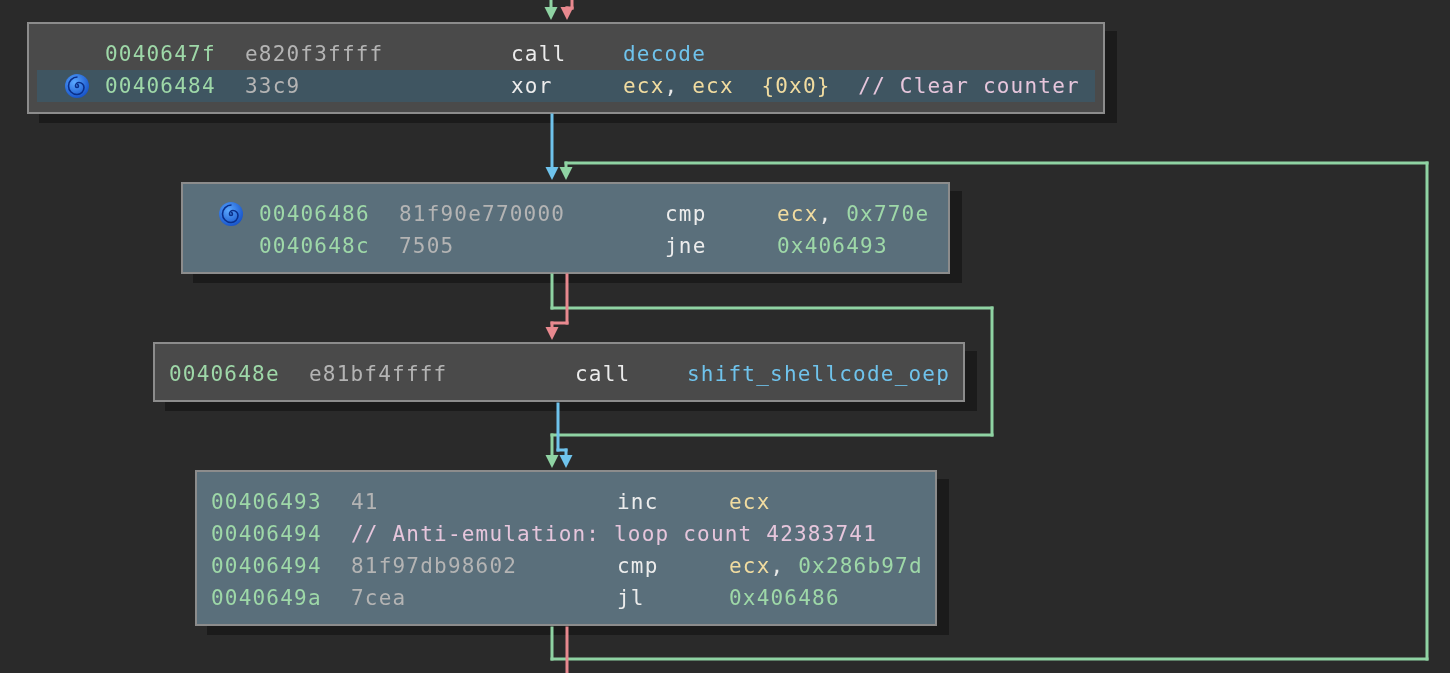 Image resolution: width=1450 pixels, height=673 pixels. I want to click on instruction-address: 0040647f, so click(161, 54).